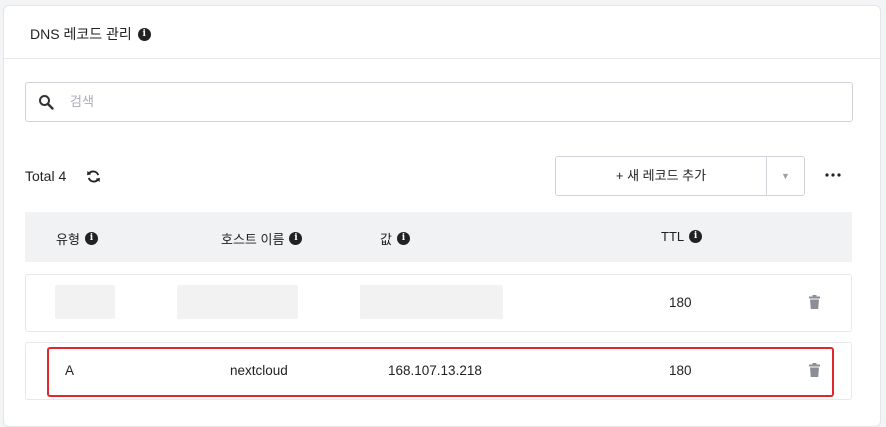 Image resolution: width=886 pixels, height=427 pixels. I want to click on panel-title-text: DNS 레코드 관리, so click(81, 34).